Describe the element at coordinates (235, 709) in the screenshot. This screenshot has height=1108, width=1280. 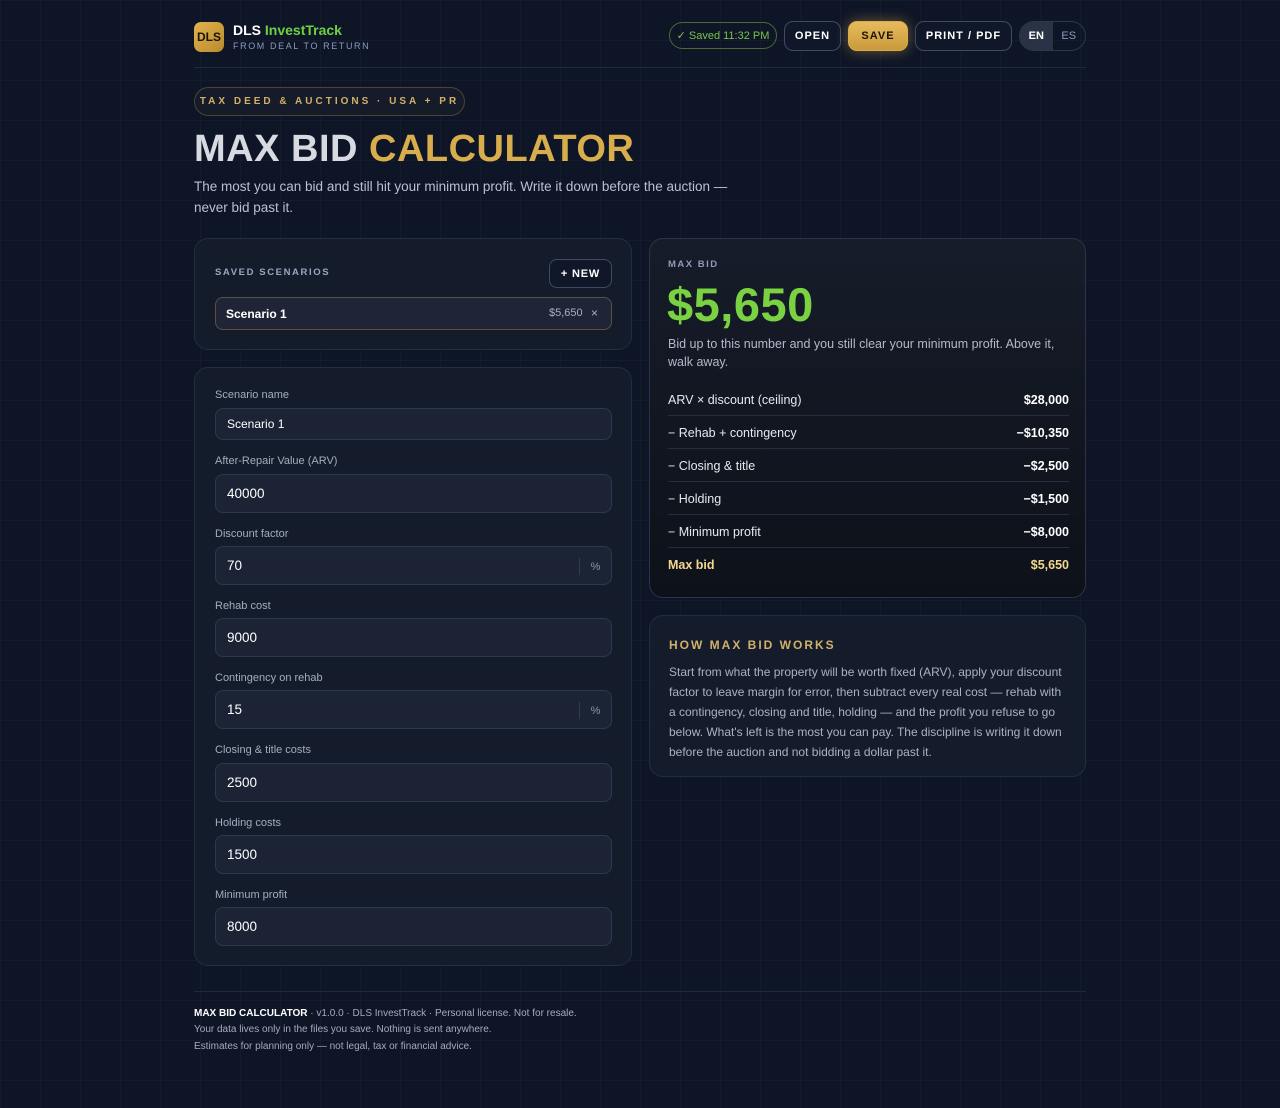
I see `contingency-value: 15` at that location.